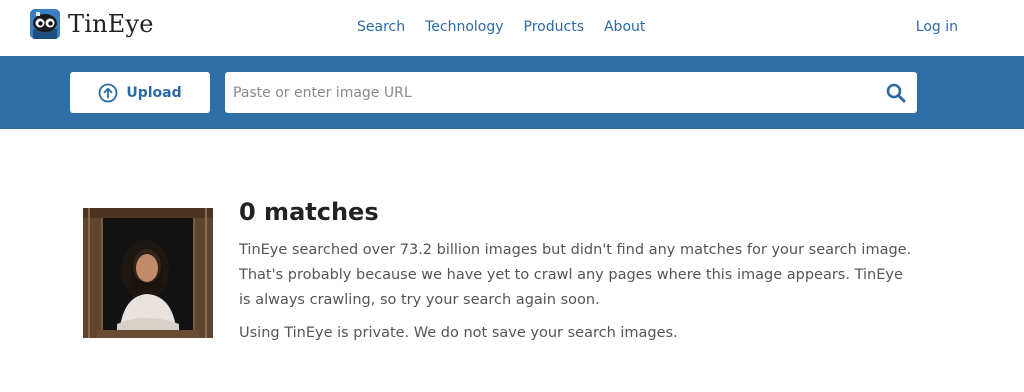  I want to click on upload-button: Upload, so click(140, 92).